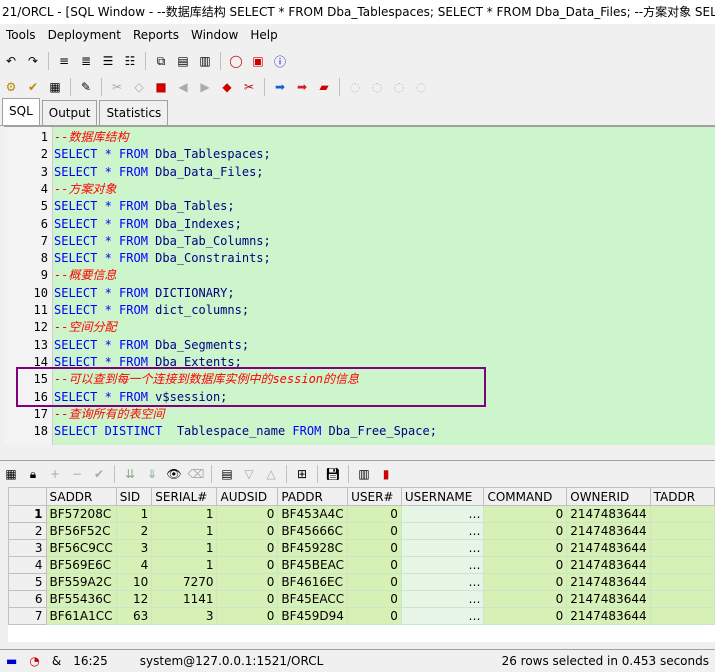 The height and width of the screenshot is (672, 715). I want to click on delete-record-icon: −, so click(77, 474).